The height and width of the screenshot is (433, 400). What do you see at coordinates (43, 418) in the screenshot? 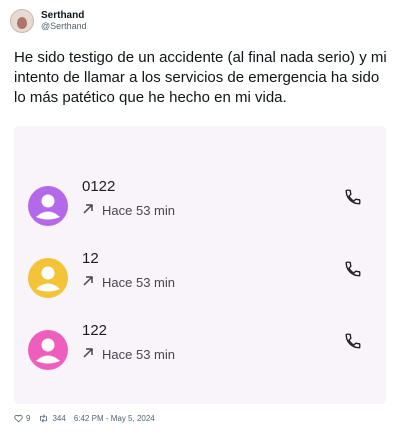
I see `retweet-icon` at bounding box center [43, 418].